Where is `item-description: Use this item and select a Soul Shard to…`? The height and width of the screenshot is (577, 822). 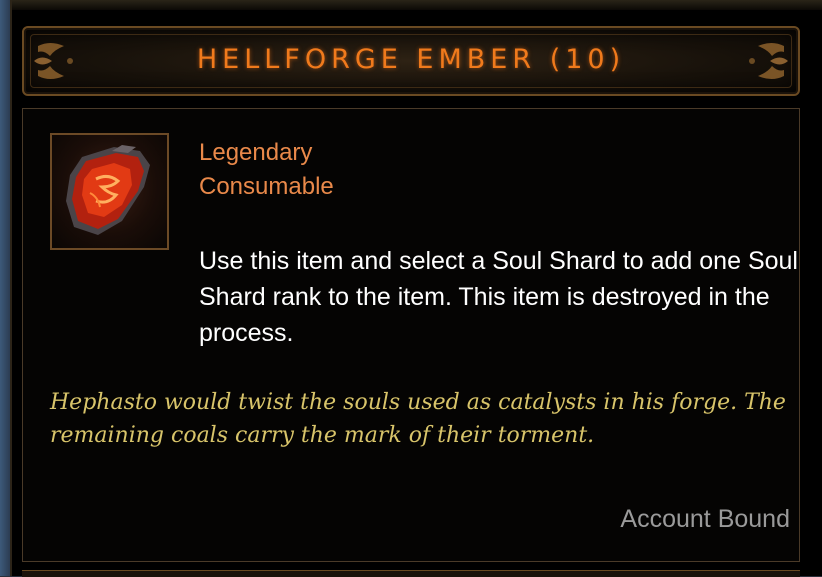 item-description: Use this item and select a Soul Shard to… is located at coordinates (498, 297).